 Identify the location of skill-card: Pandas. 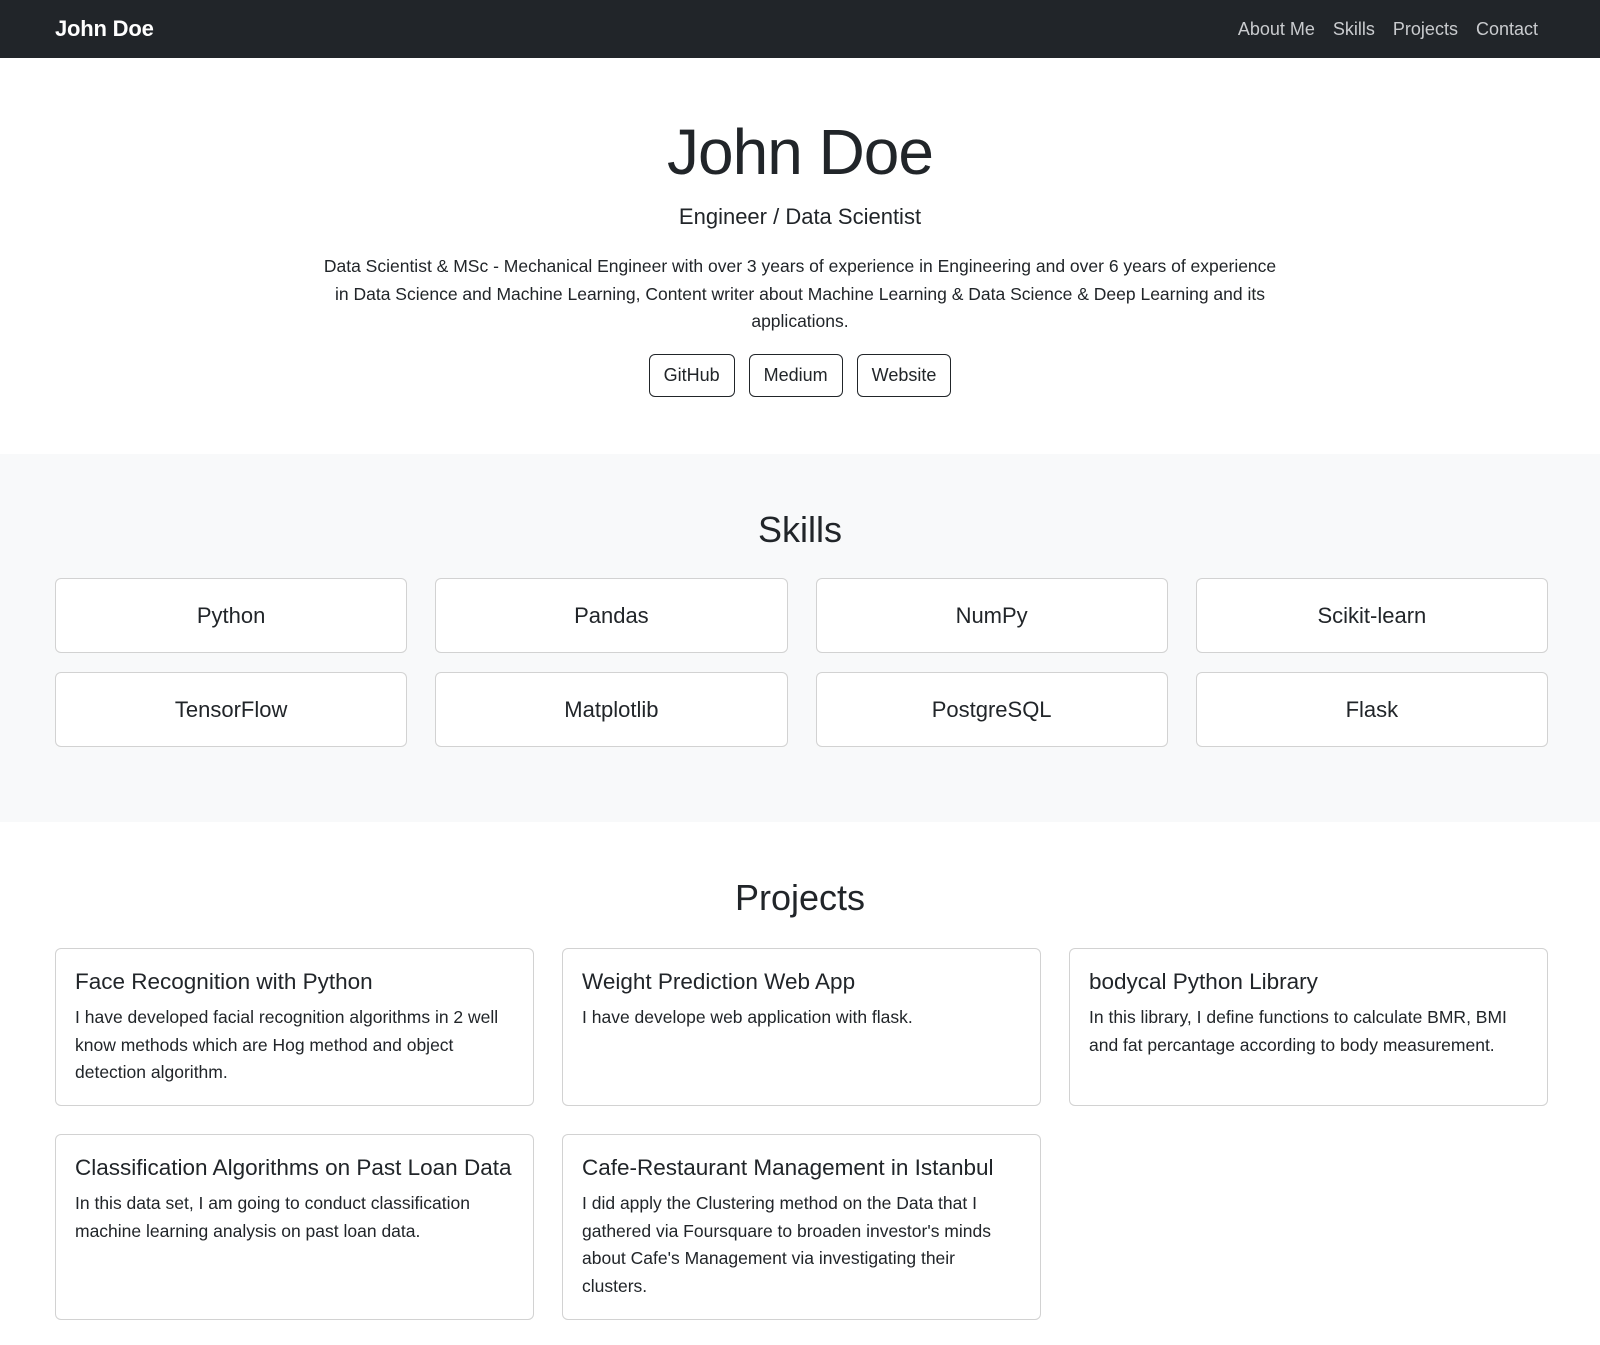
(611, 615).